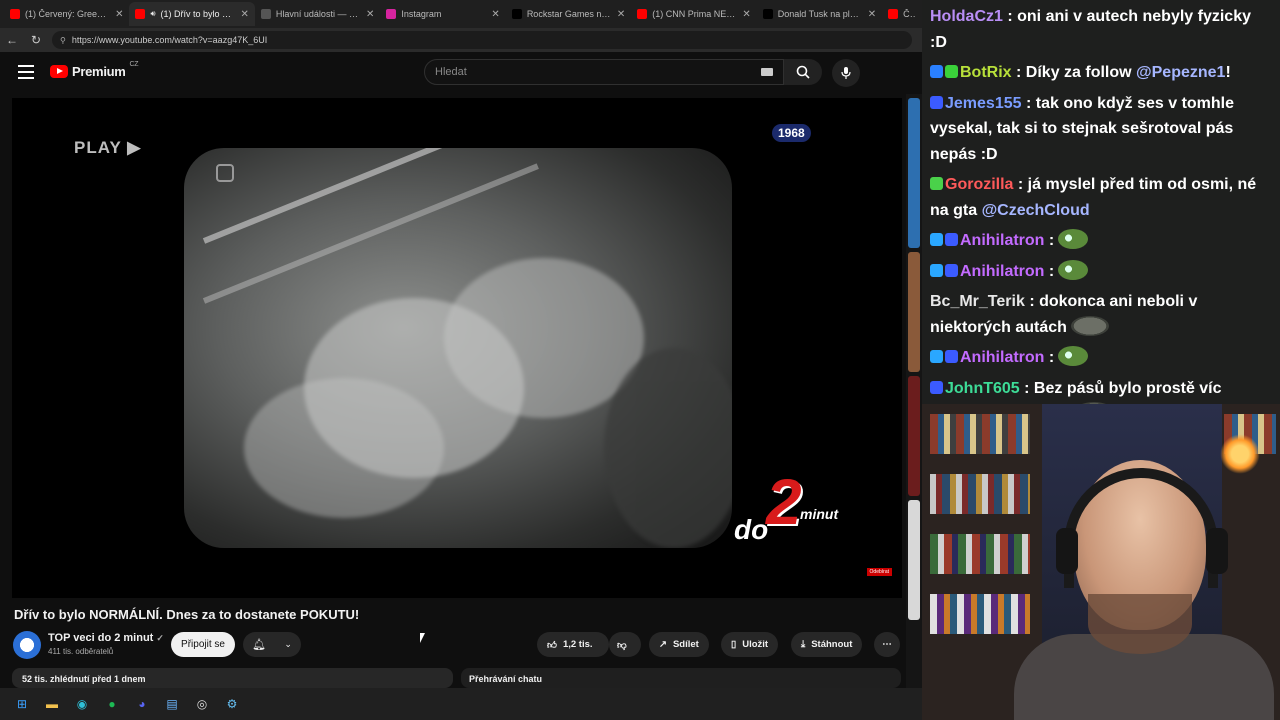 This screenshot has width=1280, height=720. What do you see at coordinates (442, 14) in the screenshot?
I see `browser-tab: Instagram ✕` at bounding box center [442, 14].